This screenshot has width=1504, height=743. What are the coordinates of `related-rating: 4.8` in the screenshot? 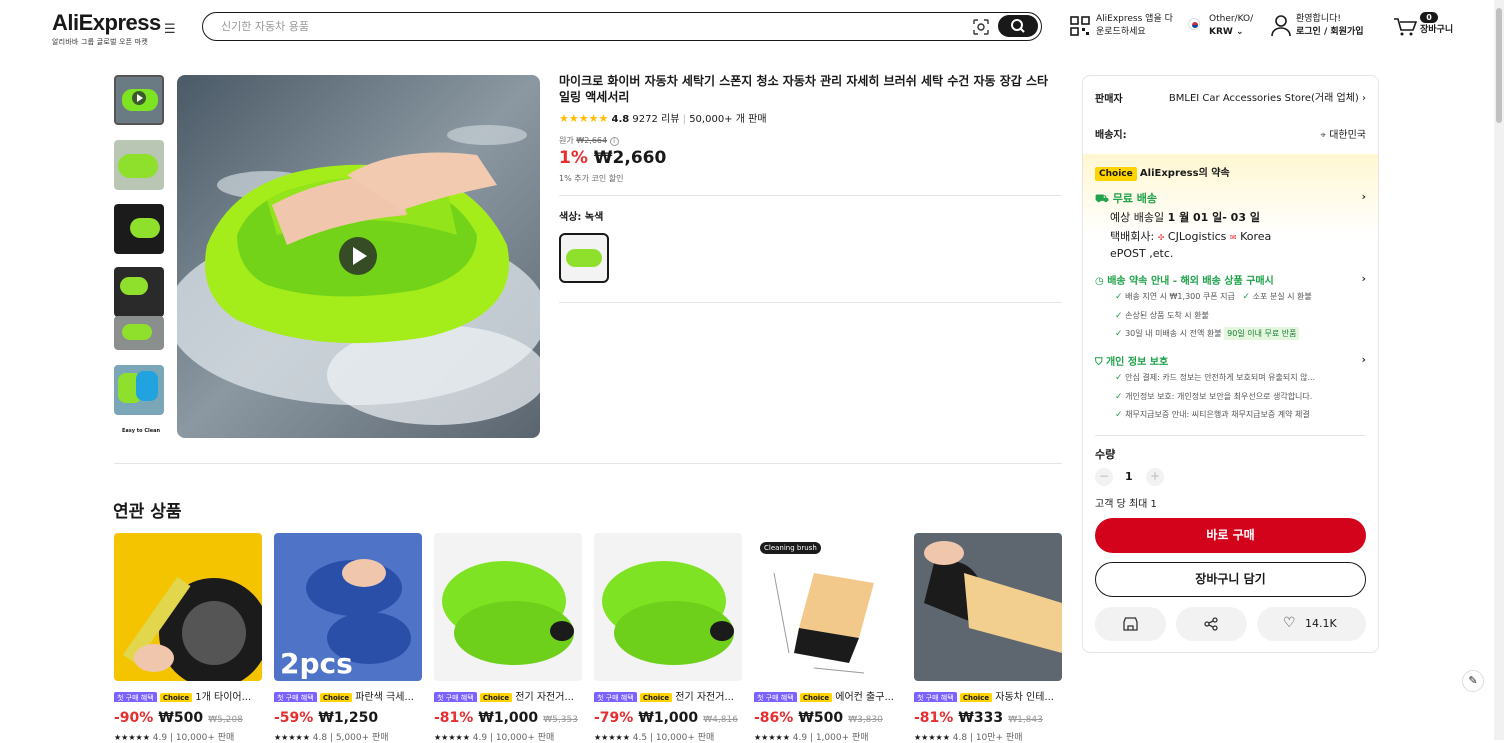 It's located at (320, 738).